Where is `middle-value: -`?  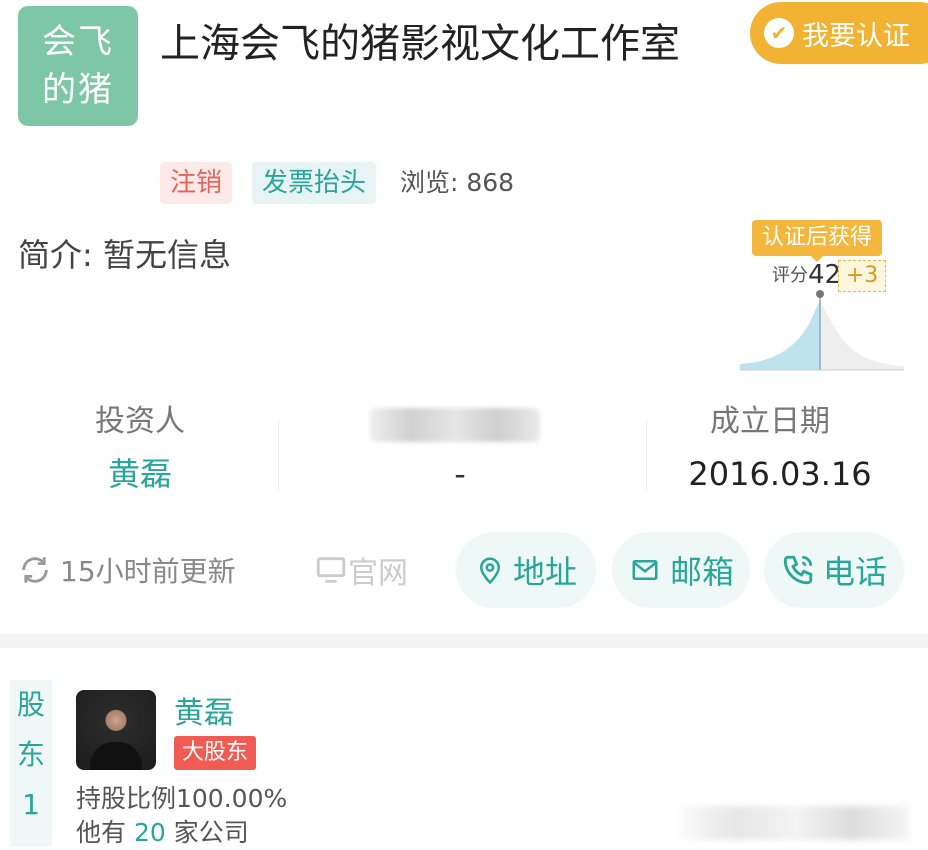
middle-value: - is located at coordinates (460, 474).